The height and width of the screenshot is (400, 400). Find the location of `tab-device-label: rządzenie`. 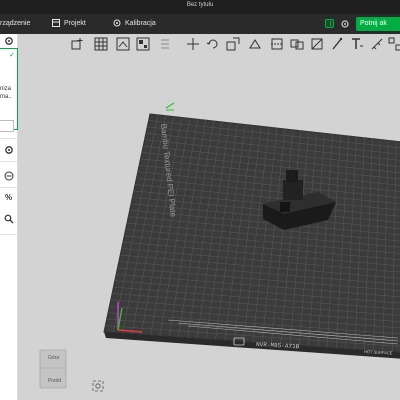

tab-device-label: rządzenie is located at coordinates (15, 23).